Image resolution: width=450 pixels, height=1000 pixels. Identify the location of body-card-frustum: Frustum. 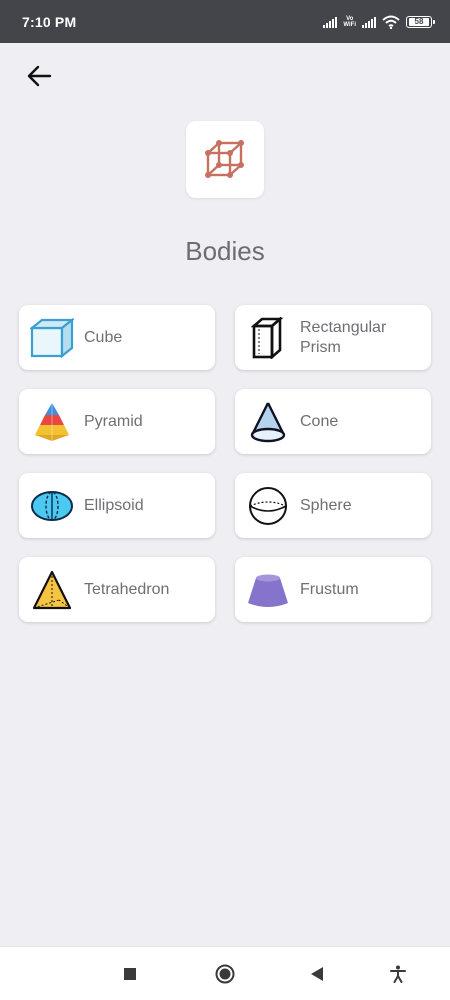
(333, 589).